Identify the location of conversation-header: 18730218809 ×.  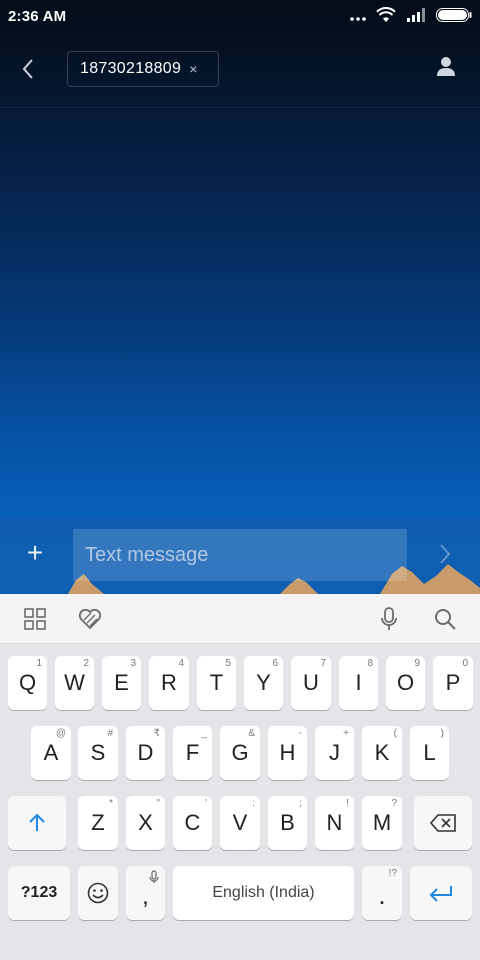
(240, 71).